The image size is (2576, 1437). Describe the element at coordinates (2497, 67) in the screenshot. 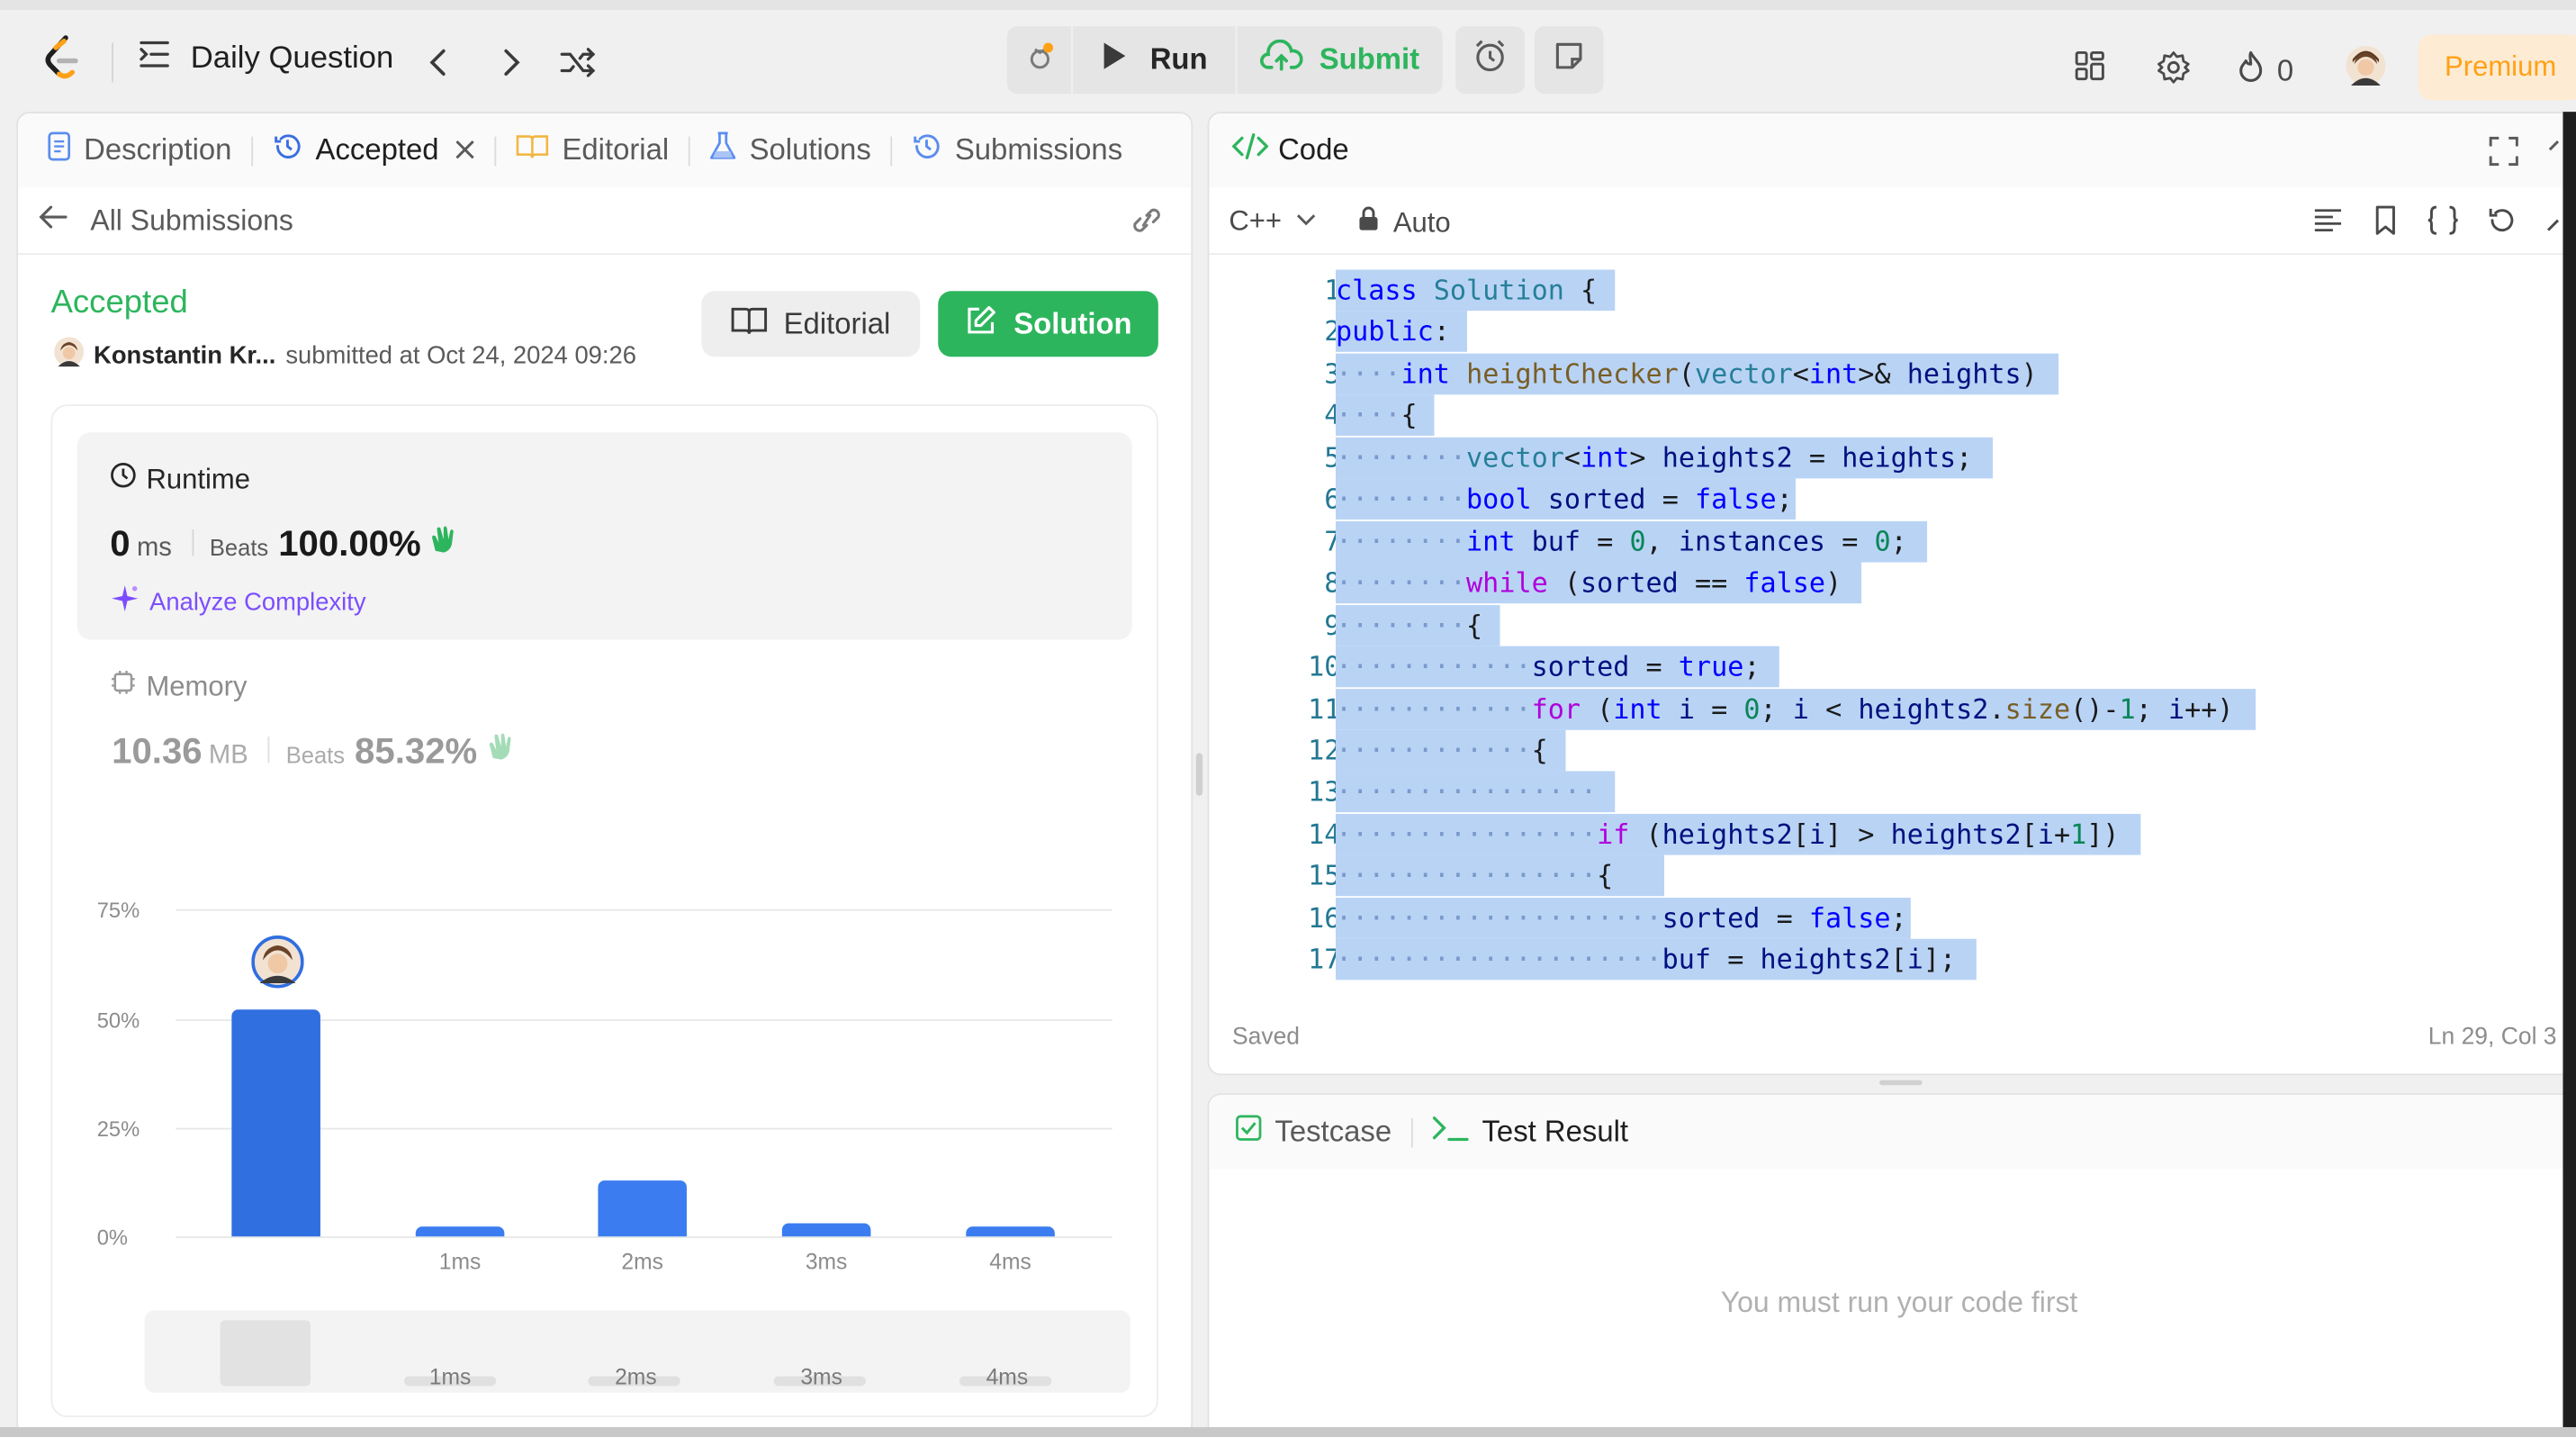

I see `premium-button: Premium` at that location.